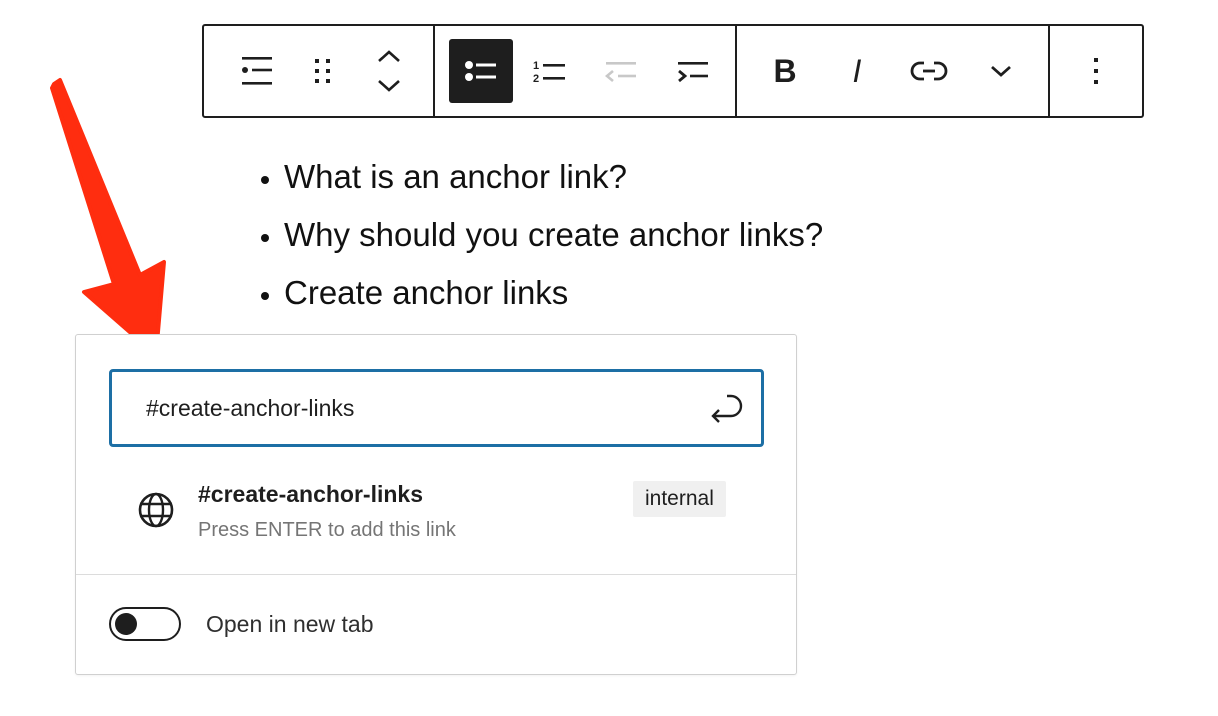  I want to click on list-item: Why should you create anchor links?, so click(553, 235).